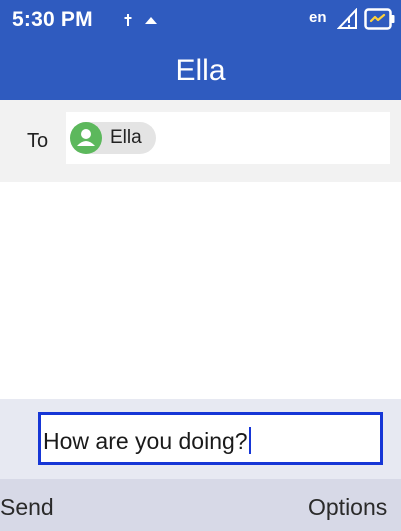 The image size is (401, 531). I want to click on message-text: How are you doing?, so click(145, 441).